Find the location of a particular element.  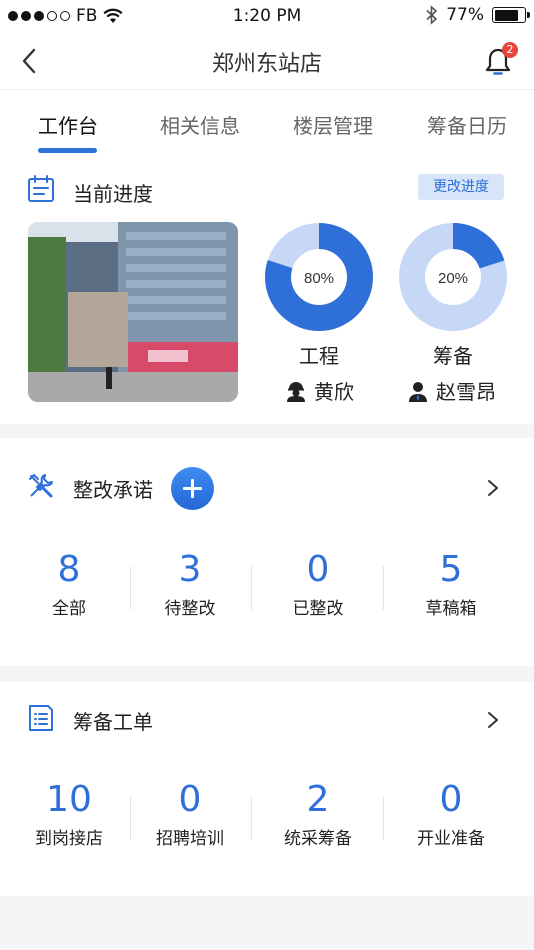

progress-title: 当前进度 is located at coordinates (113, 194).